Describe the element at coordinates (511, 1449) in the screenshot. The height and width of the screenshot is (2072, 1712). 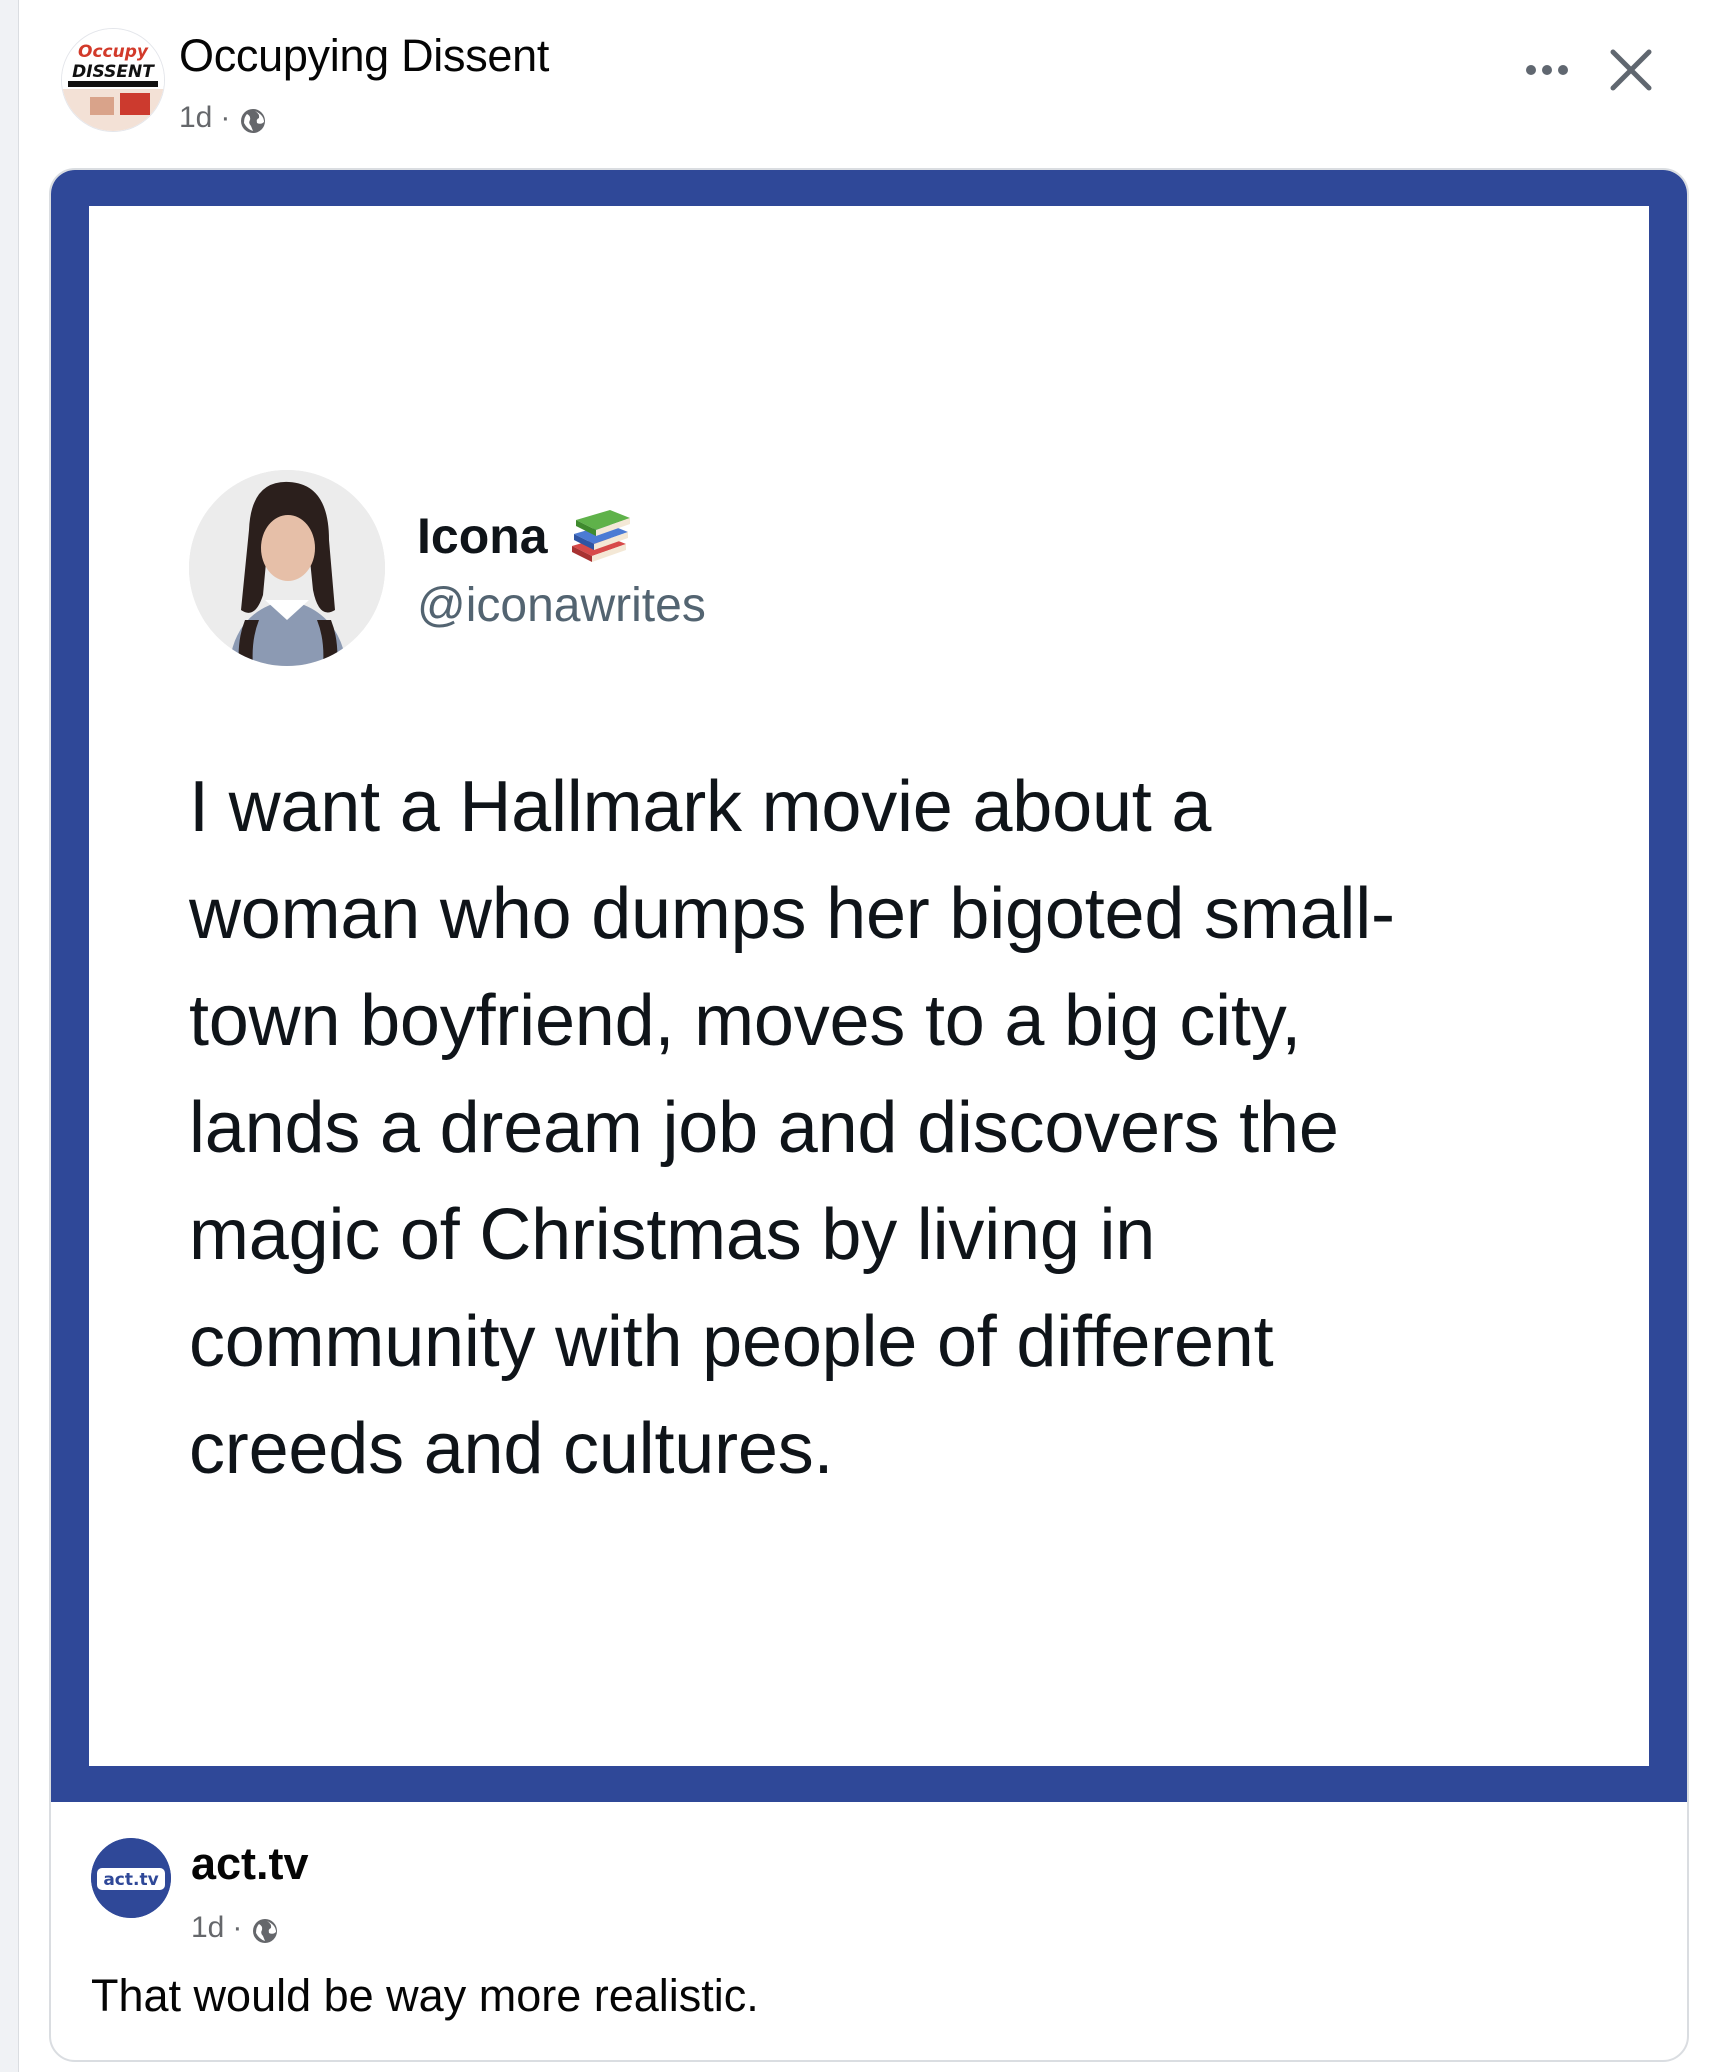
I see `tweet-text-line: creeds and cultures.` at that location.